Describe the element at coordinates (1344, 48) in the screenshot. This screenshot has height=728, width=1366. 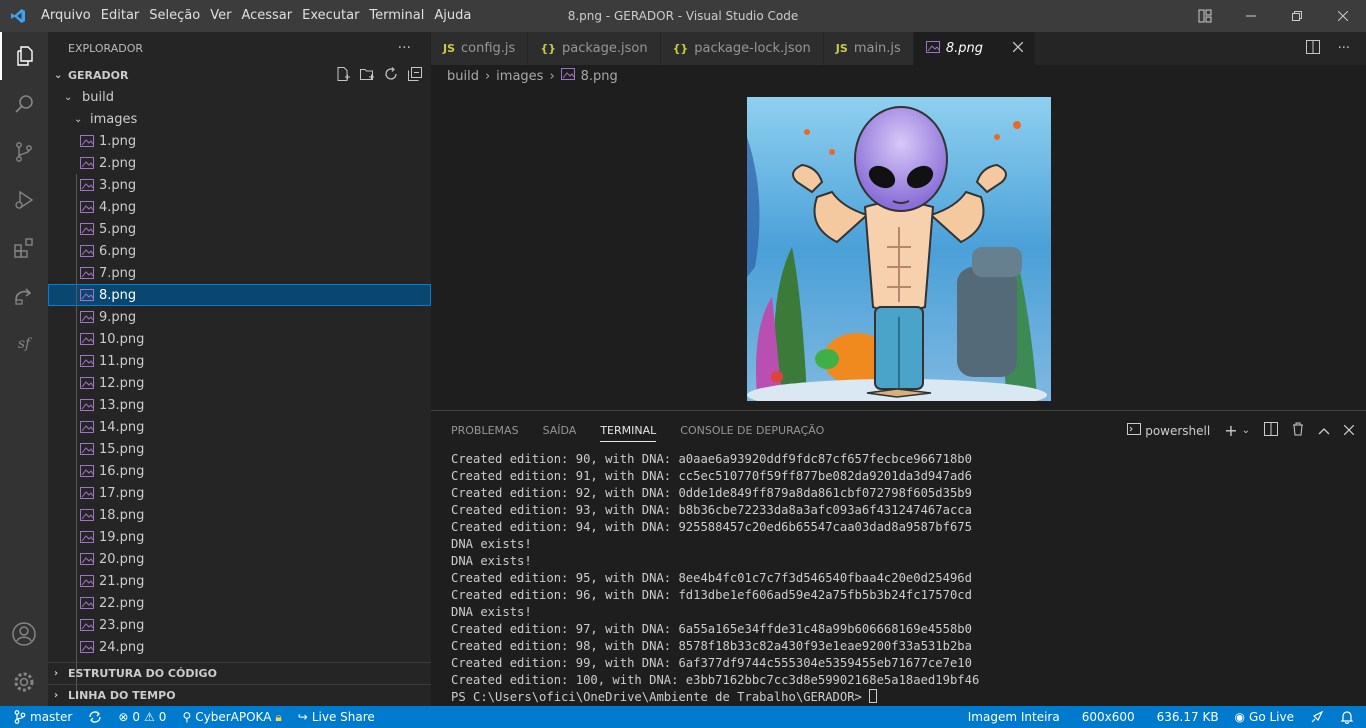
I see `more-actions-button: ···` at that location.